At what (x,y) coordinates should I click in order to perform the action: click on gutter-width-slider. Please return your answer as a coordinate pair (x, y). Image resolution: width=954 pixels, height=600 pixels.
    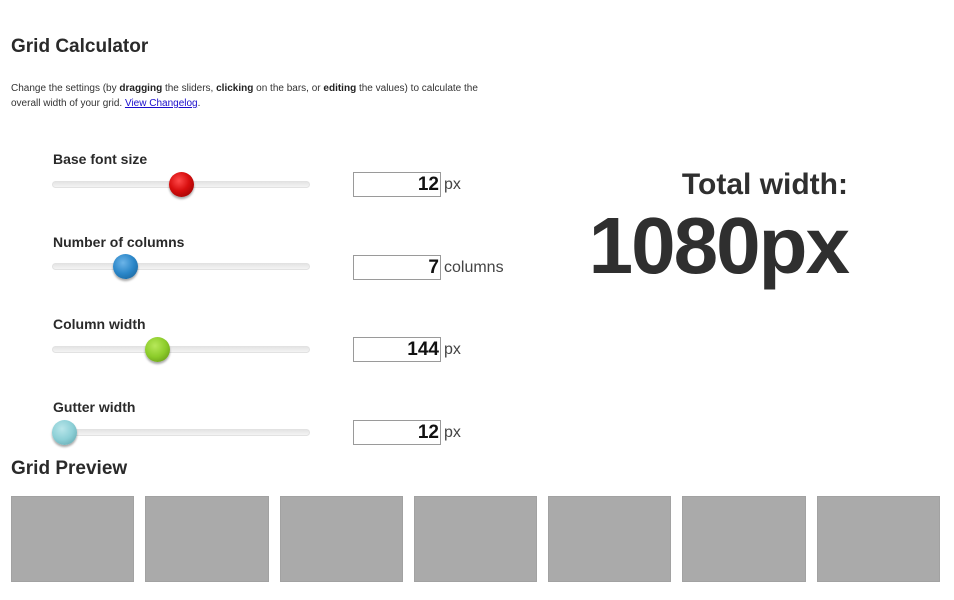
    Looking at the image, I should click on (181, 432).